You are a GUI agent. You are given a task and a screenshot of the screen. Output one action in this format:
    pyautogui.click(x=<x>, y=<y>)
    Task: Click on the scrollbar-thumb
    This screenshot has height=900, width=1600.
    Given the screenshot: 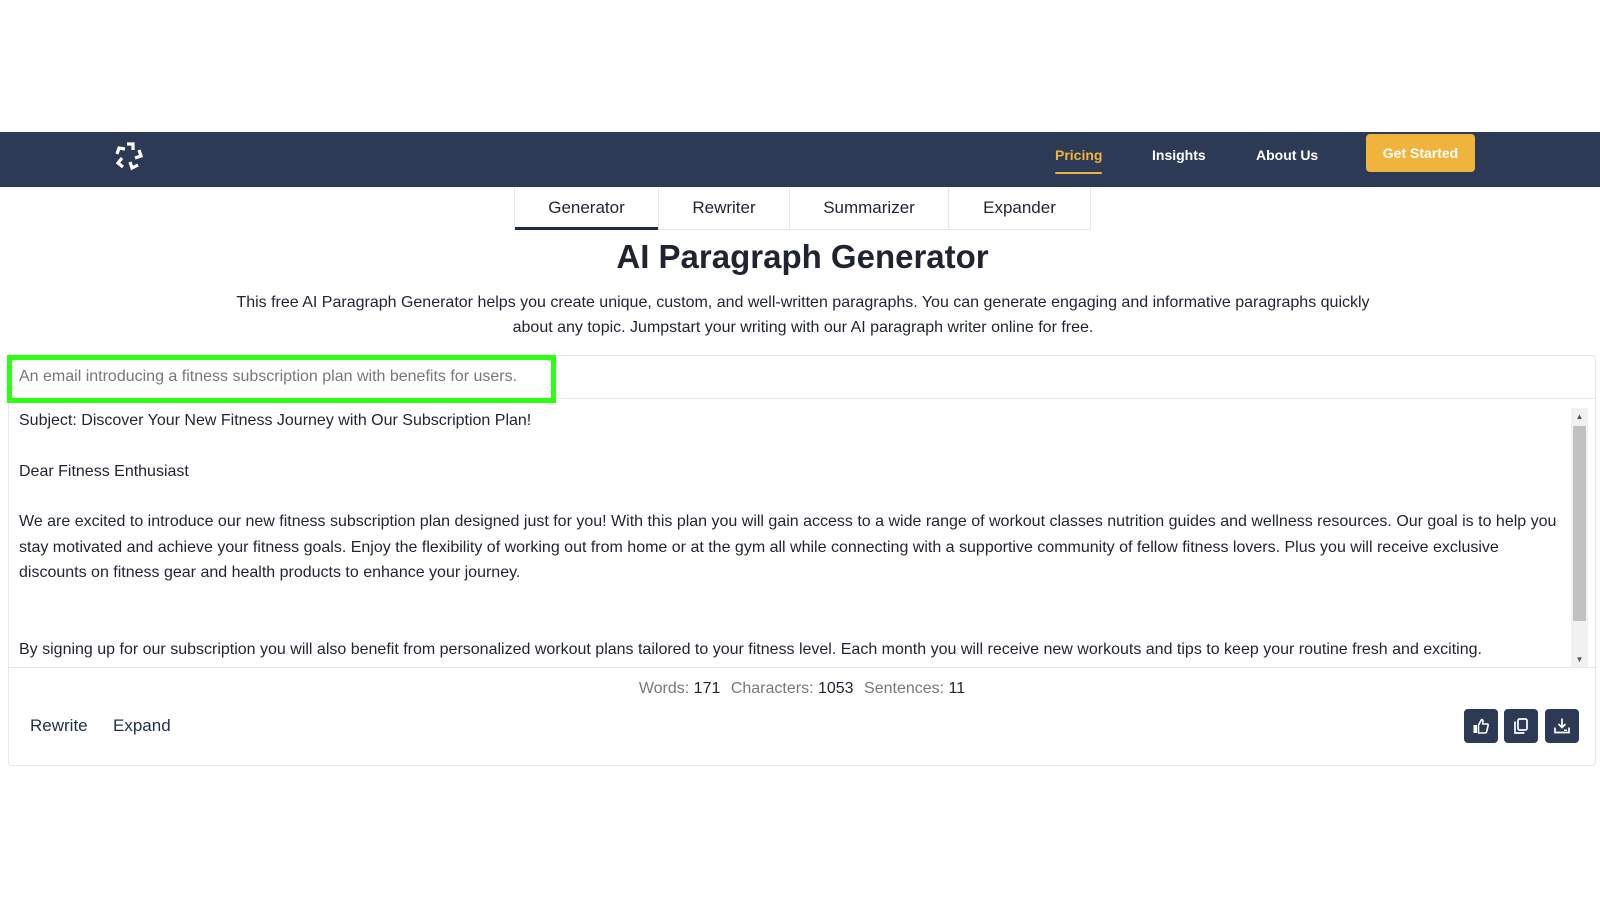 What is the action you would take?
    pyautogui.click(x=1579, y=523)
    